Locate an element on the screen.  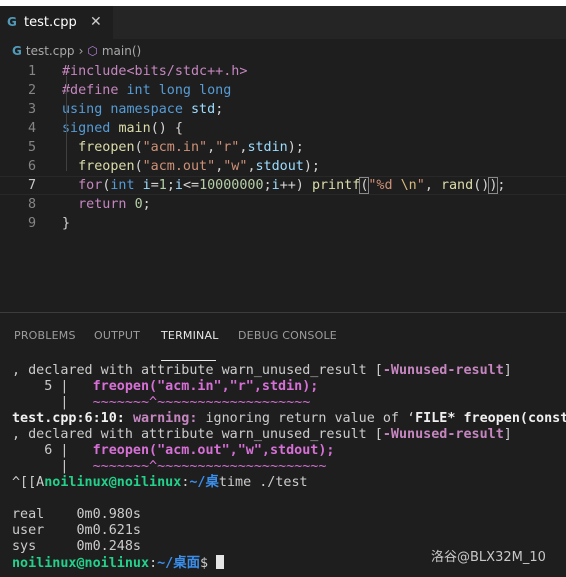
tab-test-cpp: G test.cpp ✕ is located at coordinates (56, 22).